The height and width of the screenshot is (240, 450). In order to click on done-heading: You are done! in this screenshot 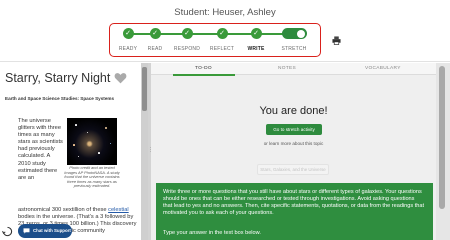, I will do `click(293, 111)`.